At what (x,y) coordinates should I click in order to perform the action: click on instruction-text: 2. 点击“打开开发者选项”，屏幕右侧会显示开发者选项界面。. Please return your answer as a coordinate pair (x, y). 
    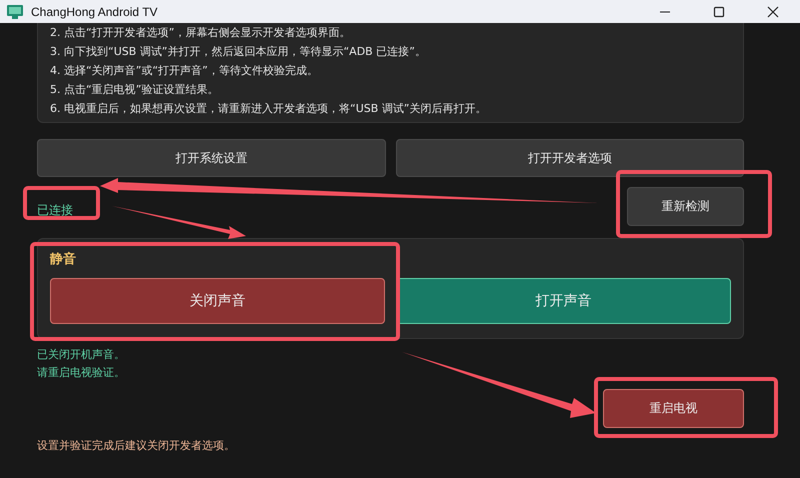
    Looking at the image, I should click on (201, 33).